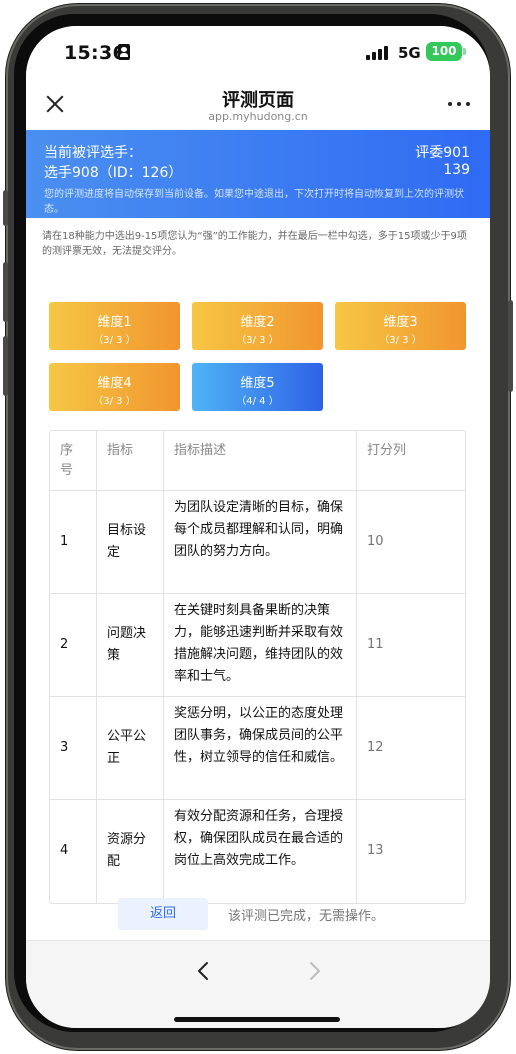 The height and width of the screenshot is (1054, 516). I want to click on signal-icon, so click(379, 53).